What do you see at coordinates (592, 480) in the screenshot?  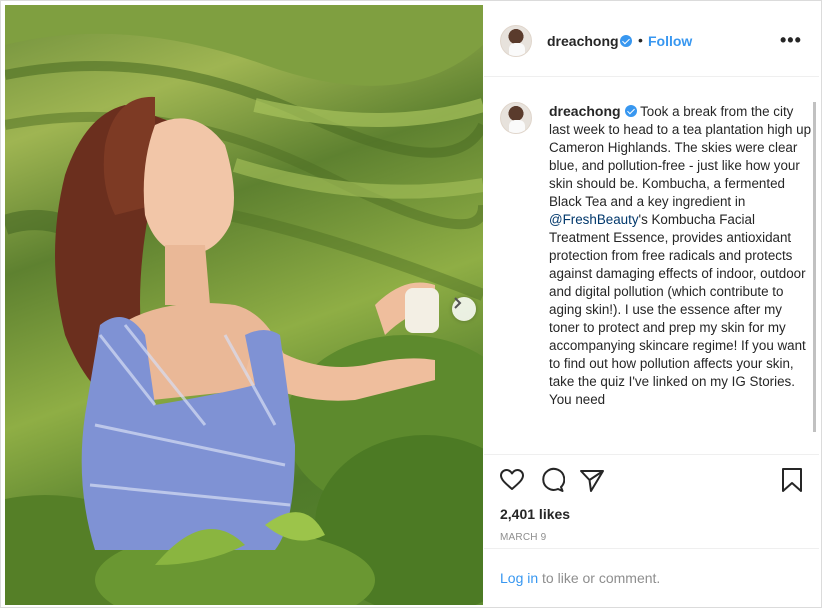 I see `paper-plane-icon` at bounding box center [592, 480].